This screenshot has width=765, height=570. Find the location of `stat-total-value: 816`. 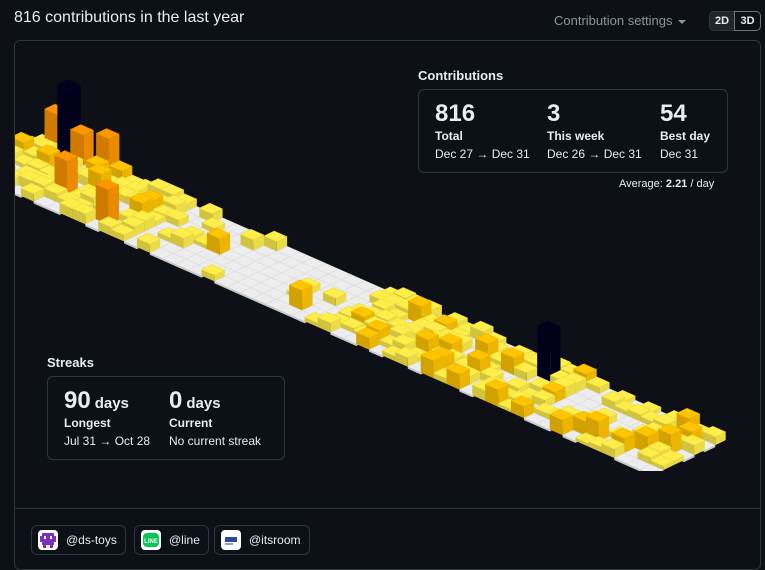

stat-total-value: 816 is located at coordinates (455, 113).